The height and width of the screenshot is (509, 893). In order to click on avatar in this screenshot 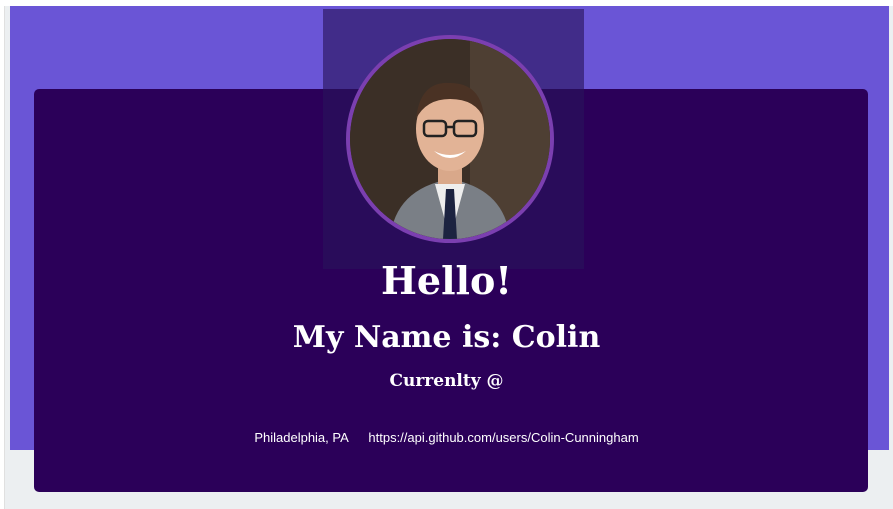, I will do `click(450, 139)`.